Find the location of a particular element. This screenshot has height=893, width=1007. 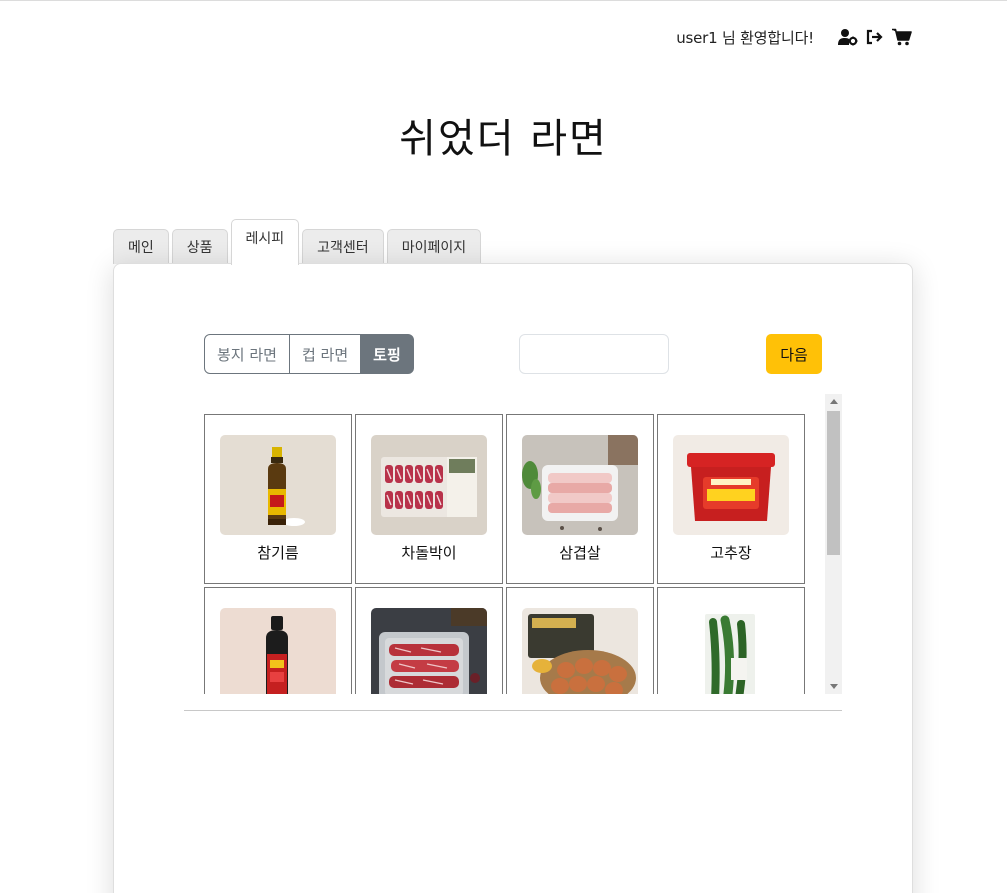

product-card-hot-sauce is located at coordinates (278, 640).